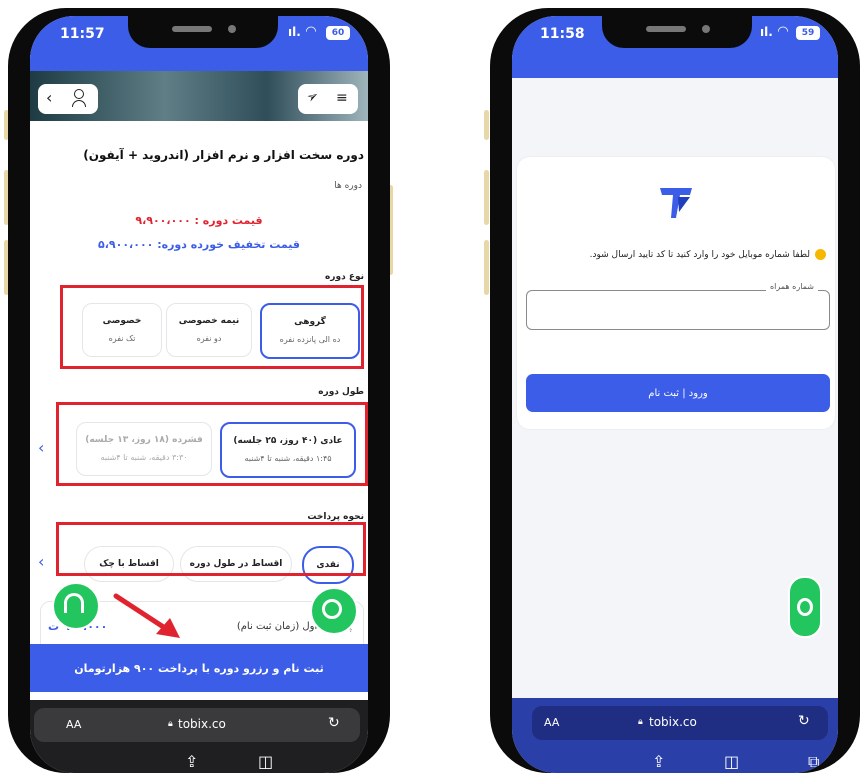 Image resolution: width=862 pixels, height=773 pixels. I want to click on payment-prev-chevron-icon: ‹, so click(41, 561).